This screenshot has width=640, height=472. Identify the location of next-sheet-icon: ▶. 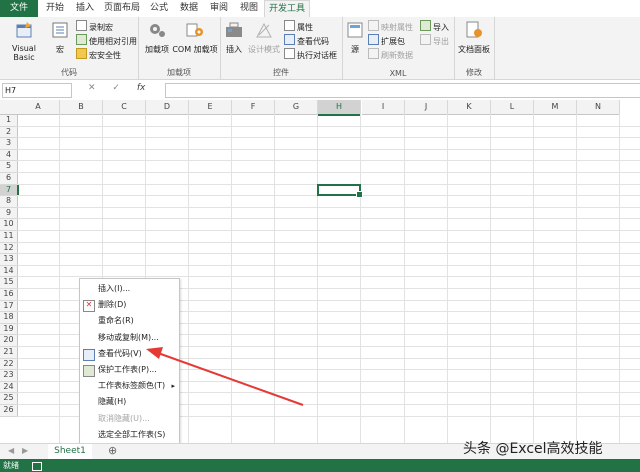
(25, 450).